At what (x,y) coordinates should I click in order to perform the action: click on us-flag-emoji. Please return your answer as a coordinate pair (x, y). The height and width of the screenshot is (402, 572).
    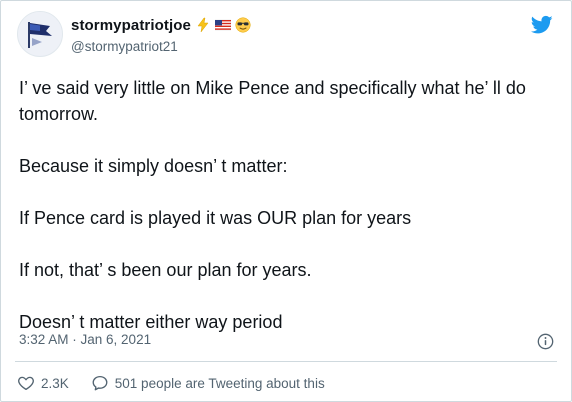
    Looking at the image, I should click on (222, 25).